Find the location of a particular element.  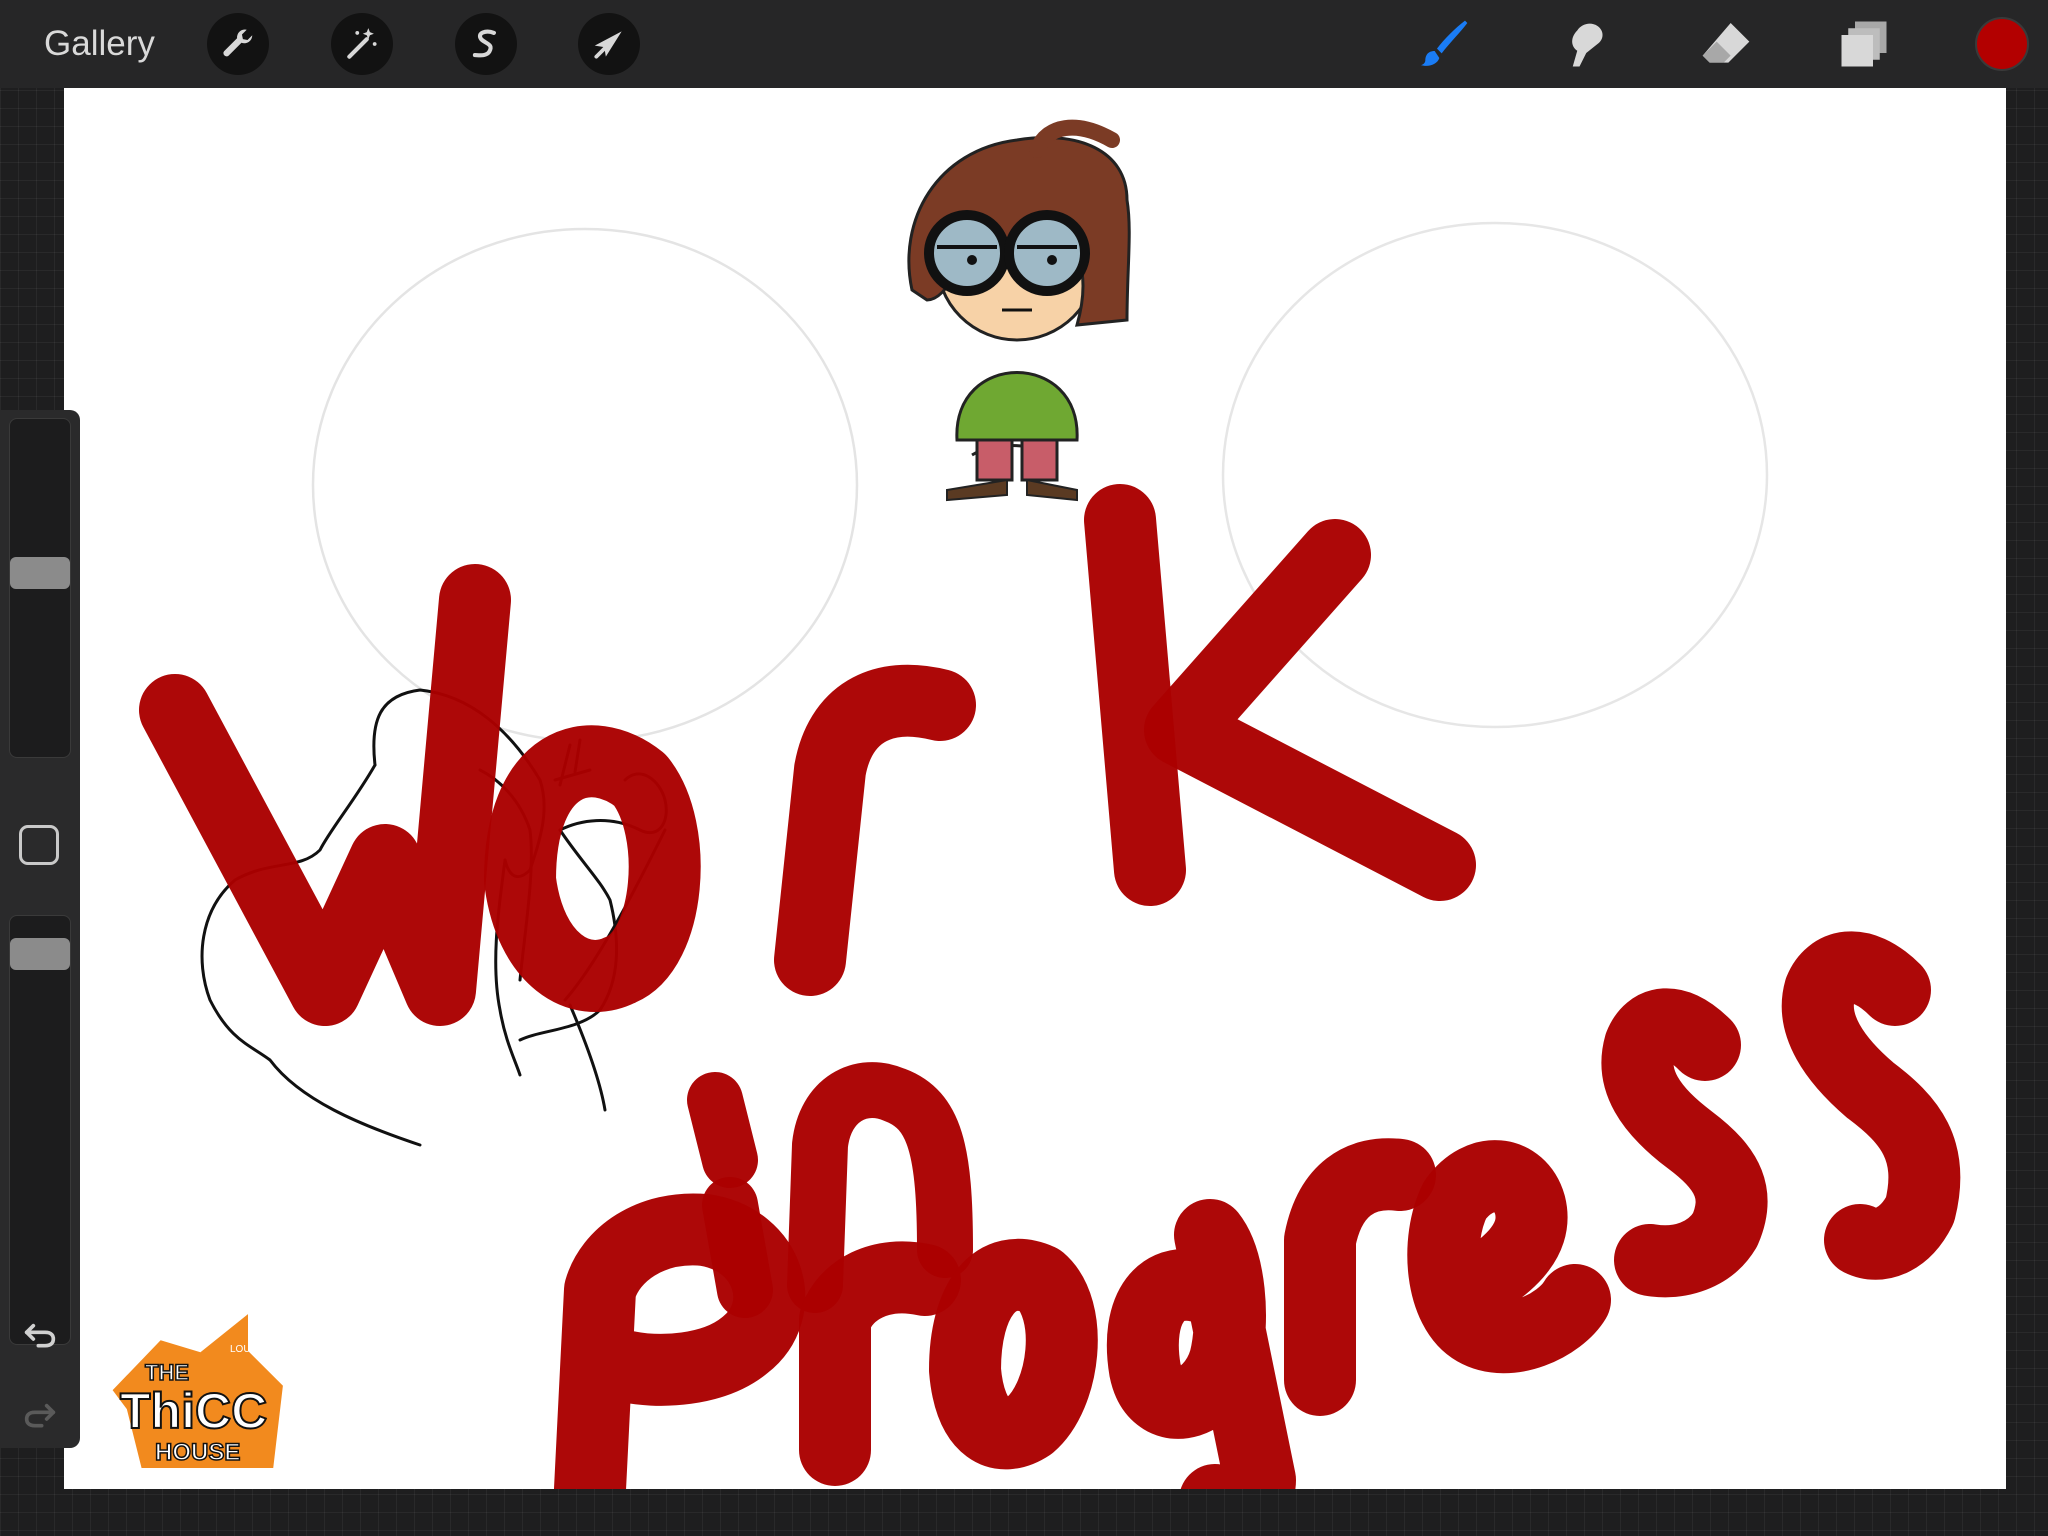

redo-button is located at coordinates (40, 1414).